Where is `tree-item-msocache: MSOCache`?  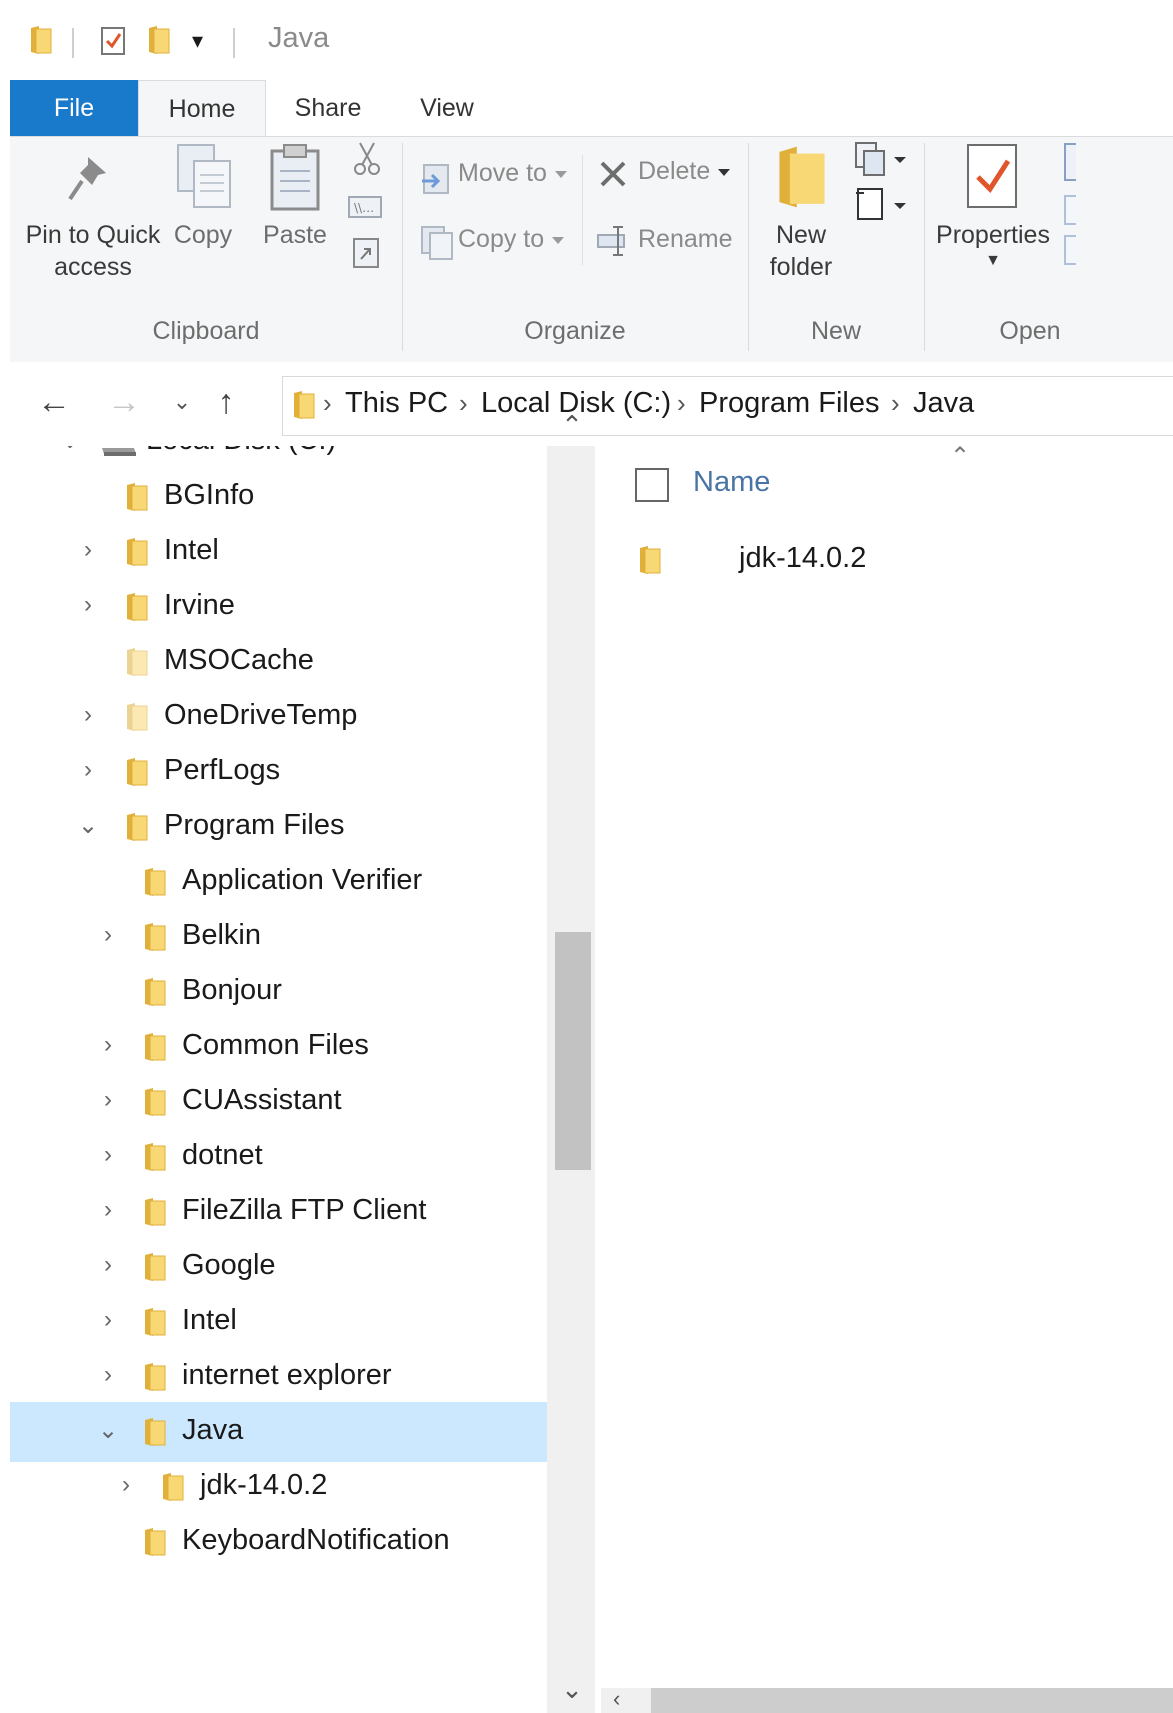
tree-item-msocache: MSOCache is located at coordinates (282, 662).